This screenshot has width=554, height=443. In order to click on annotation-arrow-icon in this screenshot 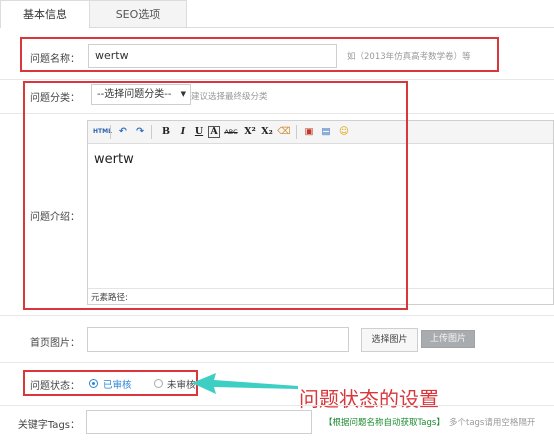, I will do `click(245, 383)`.